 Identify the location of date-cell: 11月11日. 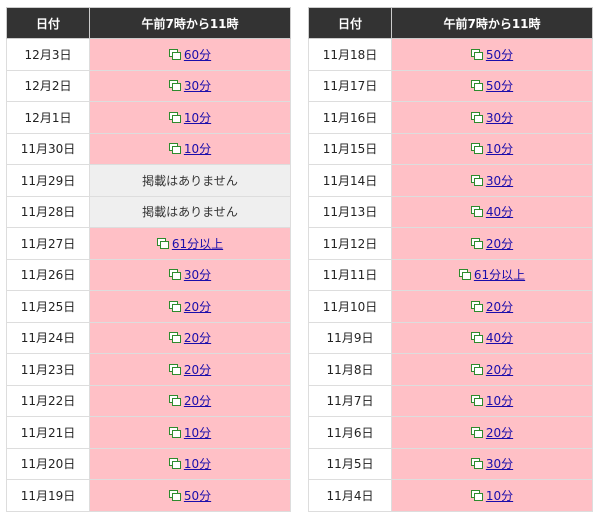
(350, 274).